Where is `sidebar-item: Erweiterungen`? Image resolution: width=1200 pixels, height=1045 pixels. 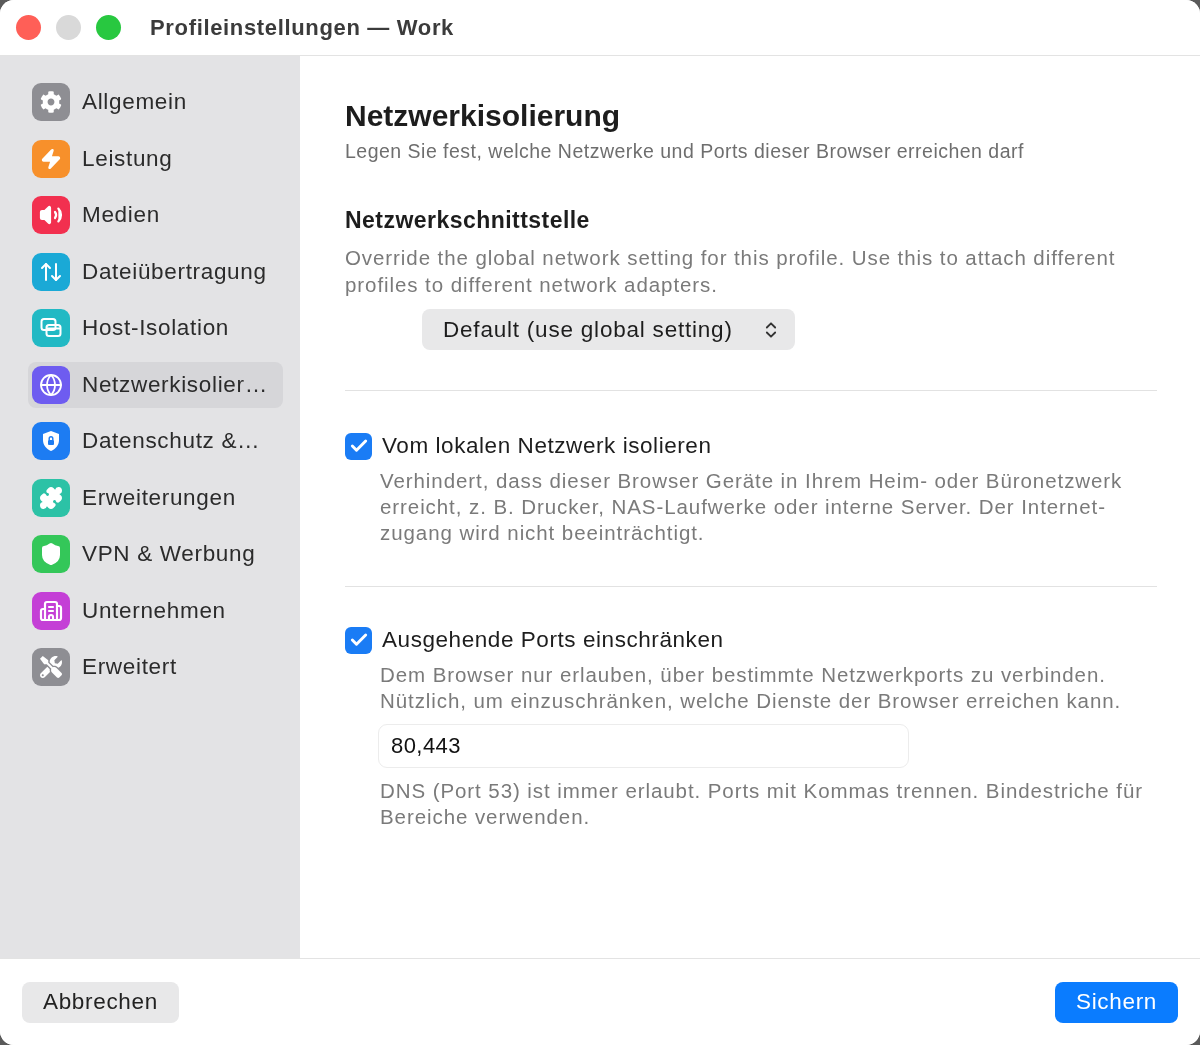 sidebar-item: Erweiterungen is located at coordinates (155, 497).